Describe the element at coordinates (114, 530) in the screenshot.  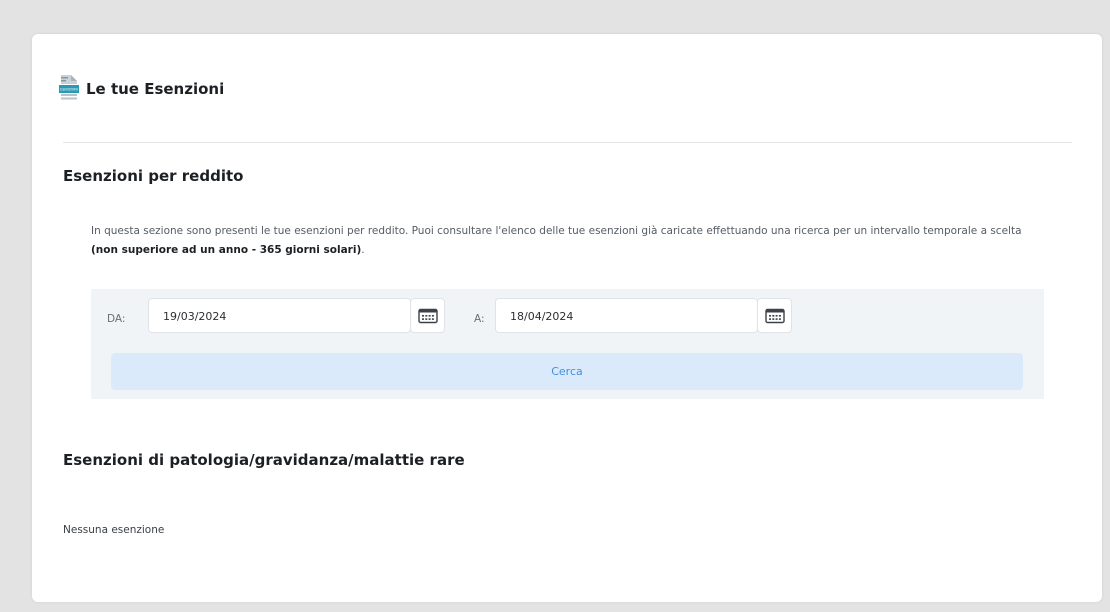
I see `empty-state-text: Nessuna esenzione` at that location.